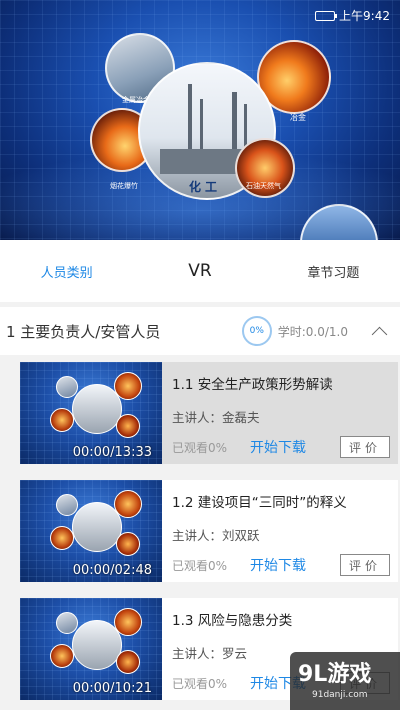  Describe the element at coordinates (91, 531) in the screenshot. I see `lesson-thumbnail: 00:00/02:48` at that location.